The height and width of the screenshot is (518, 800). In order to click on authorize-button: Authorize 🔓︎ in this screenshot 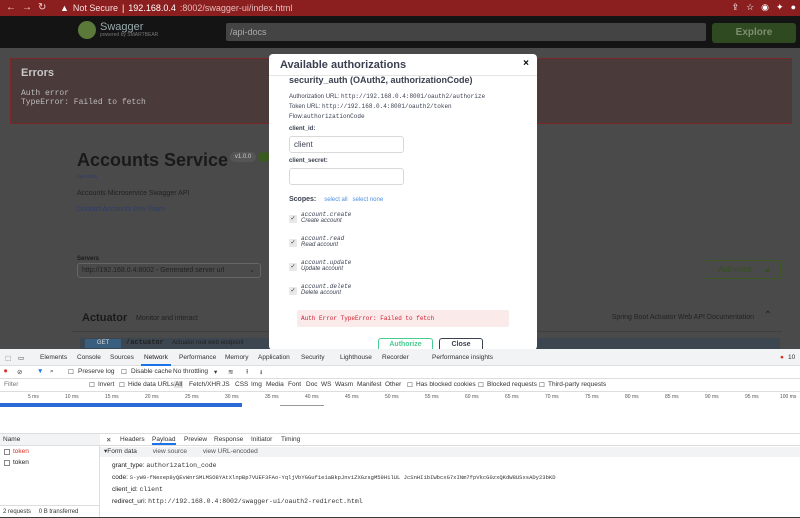, I will do `click(743, 269)`.